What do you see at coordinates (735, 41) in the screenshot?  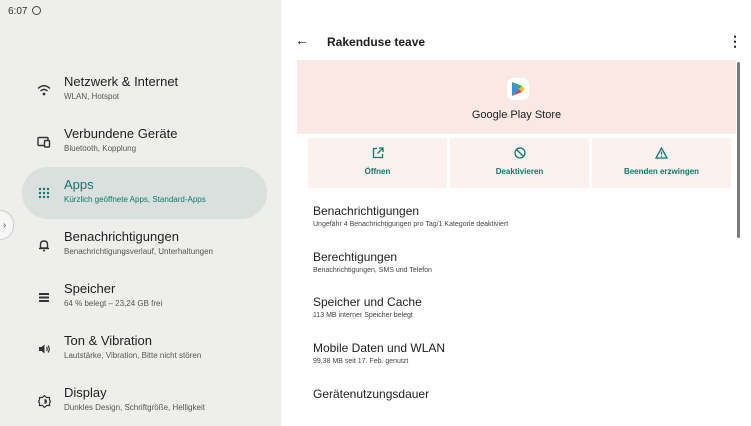 I see `more-options-icon: ⋮` at bounding box center [735, 41].